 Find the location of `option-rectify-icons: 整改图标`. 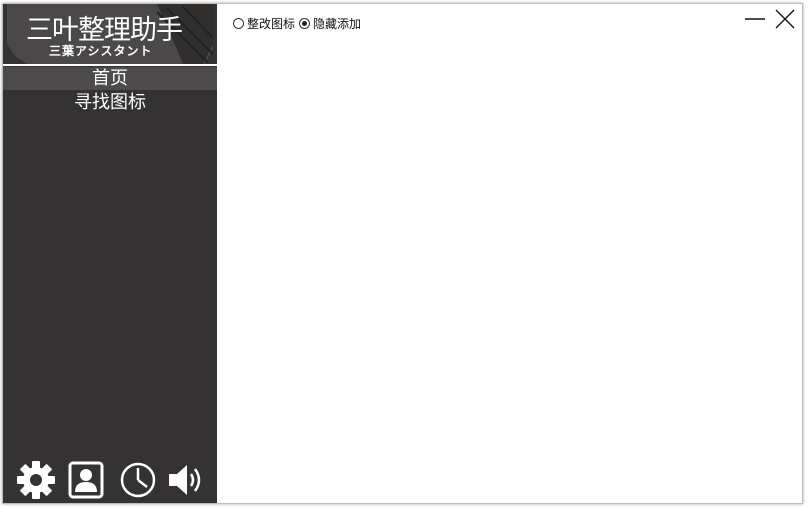

option-rectify-icons: 整改图标 is located at coordinates (264, 23).